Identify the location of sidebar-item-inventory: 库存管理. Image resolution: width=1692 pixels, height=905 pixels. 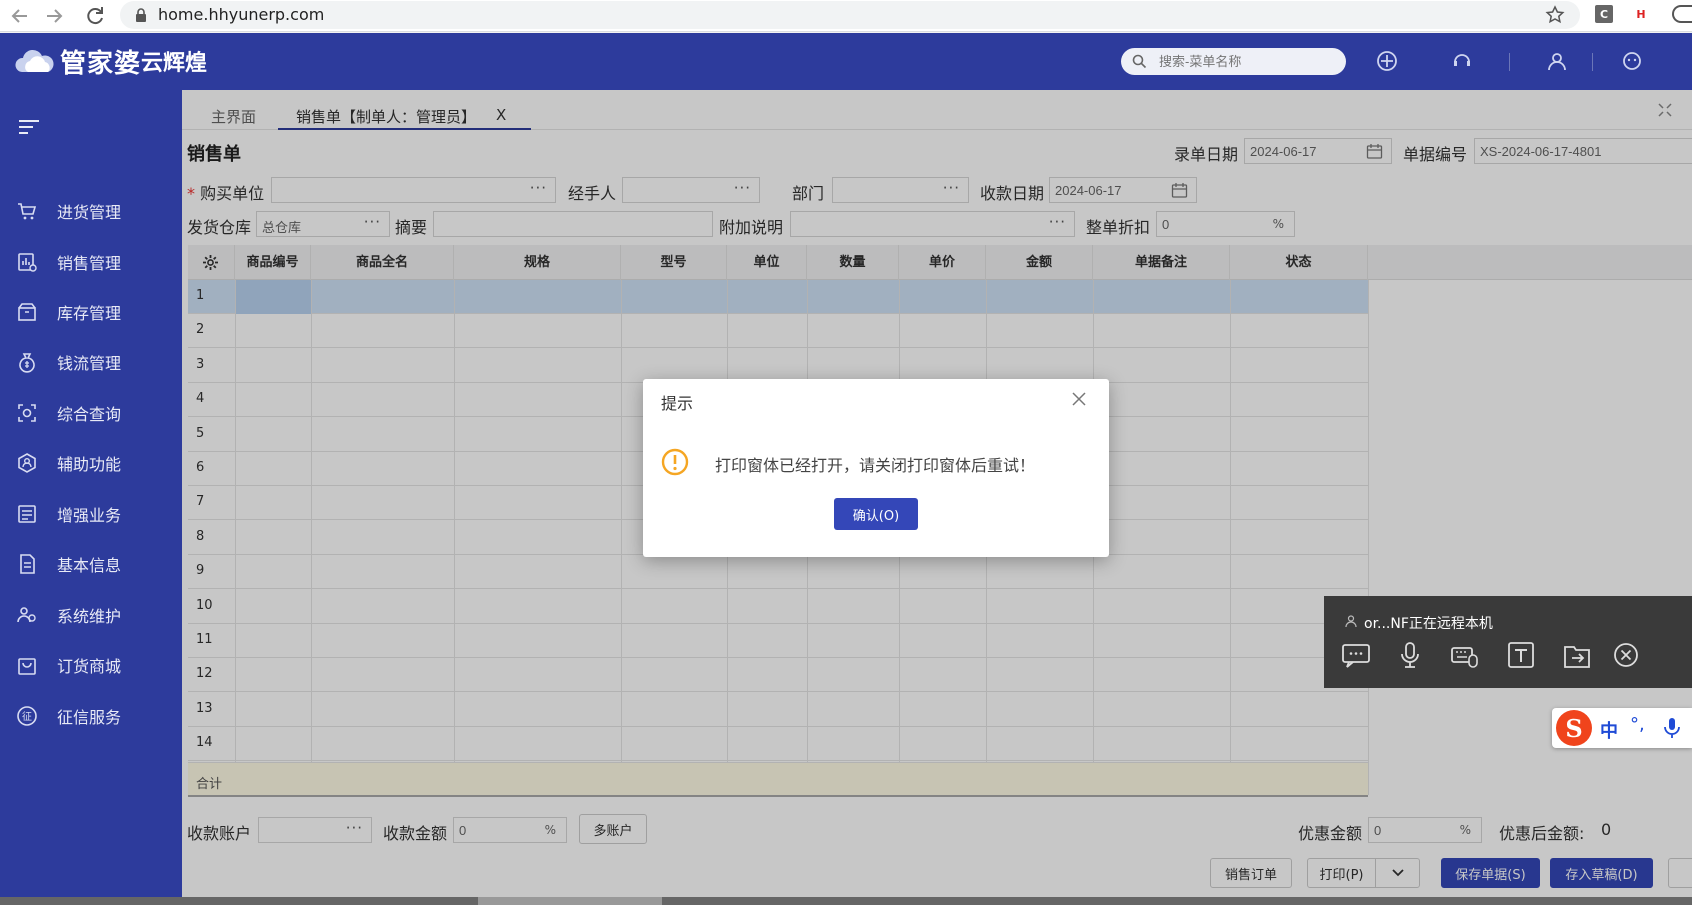
(91, 312).